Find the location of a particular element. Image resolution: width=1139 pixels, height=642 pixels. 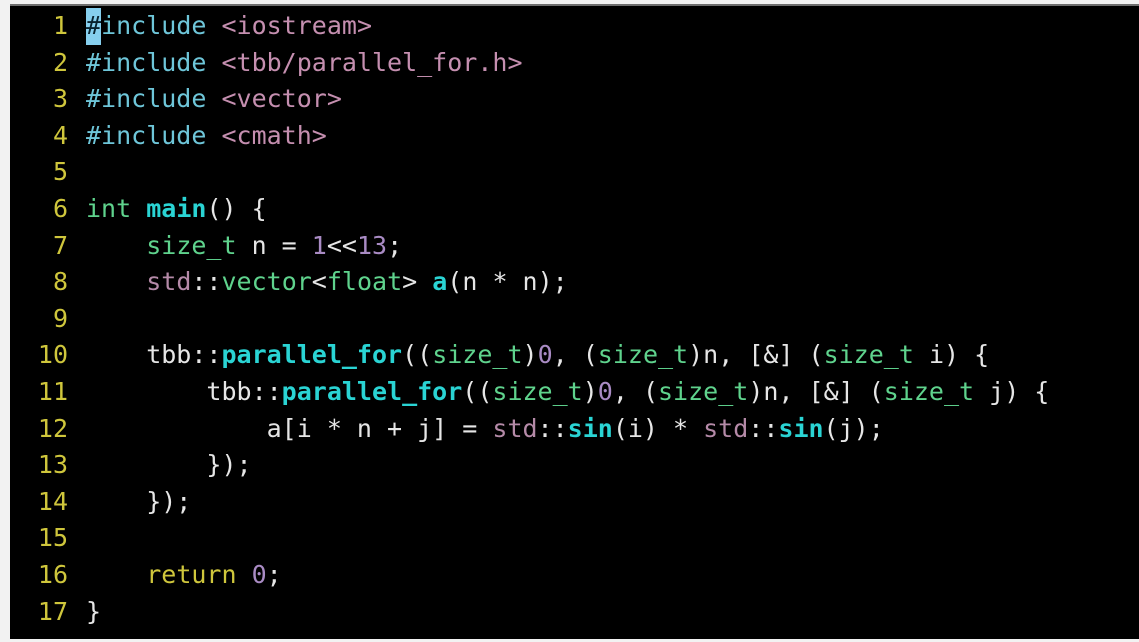

code-token: a is located at coordinates (440, 282).